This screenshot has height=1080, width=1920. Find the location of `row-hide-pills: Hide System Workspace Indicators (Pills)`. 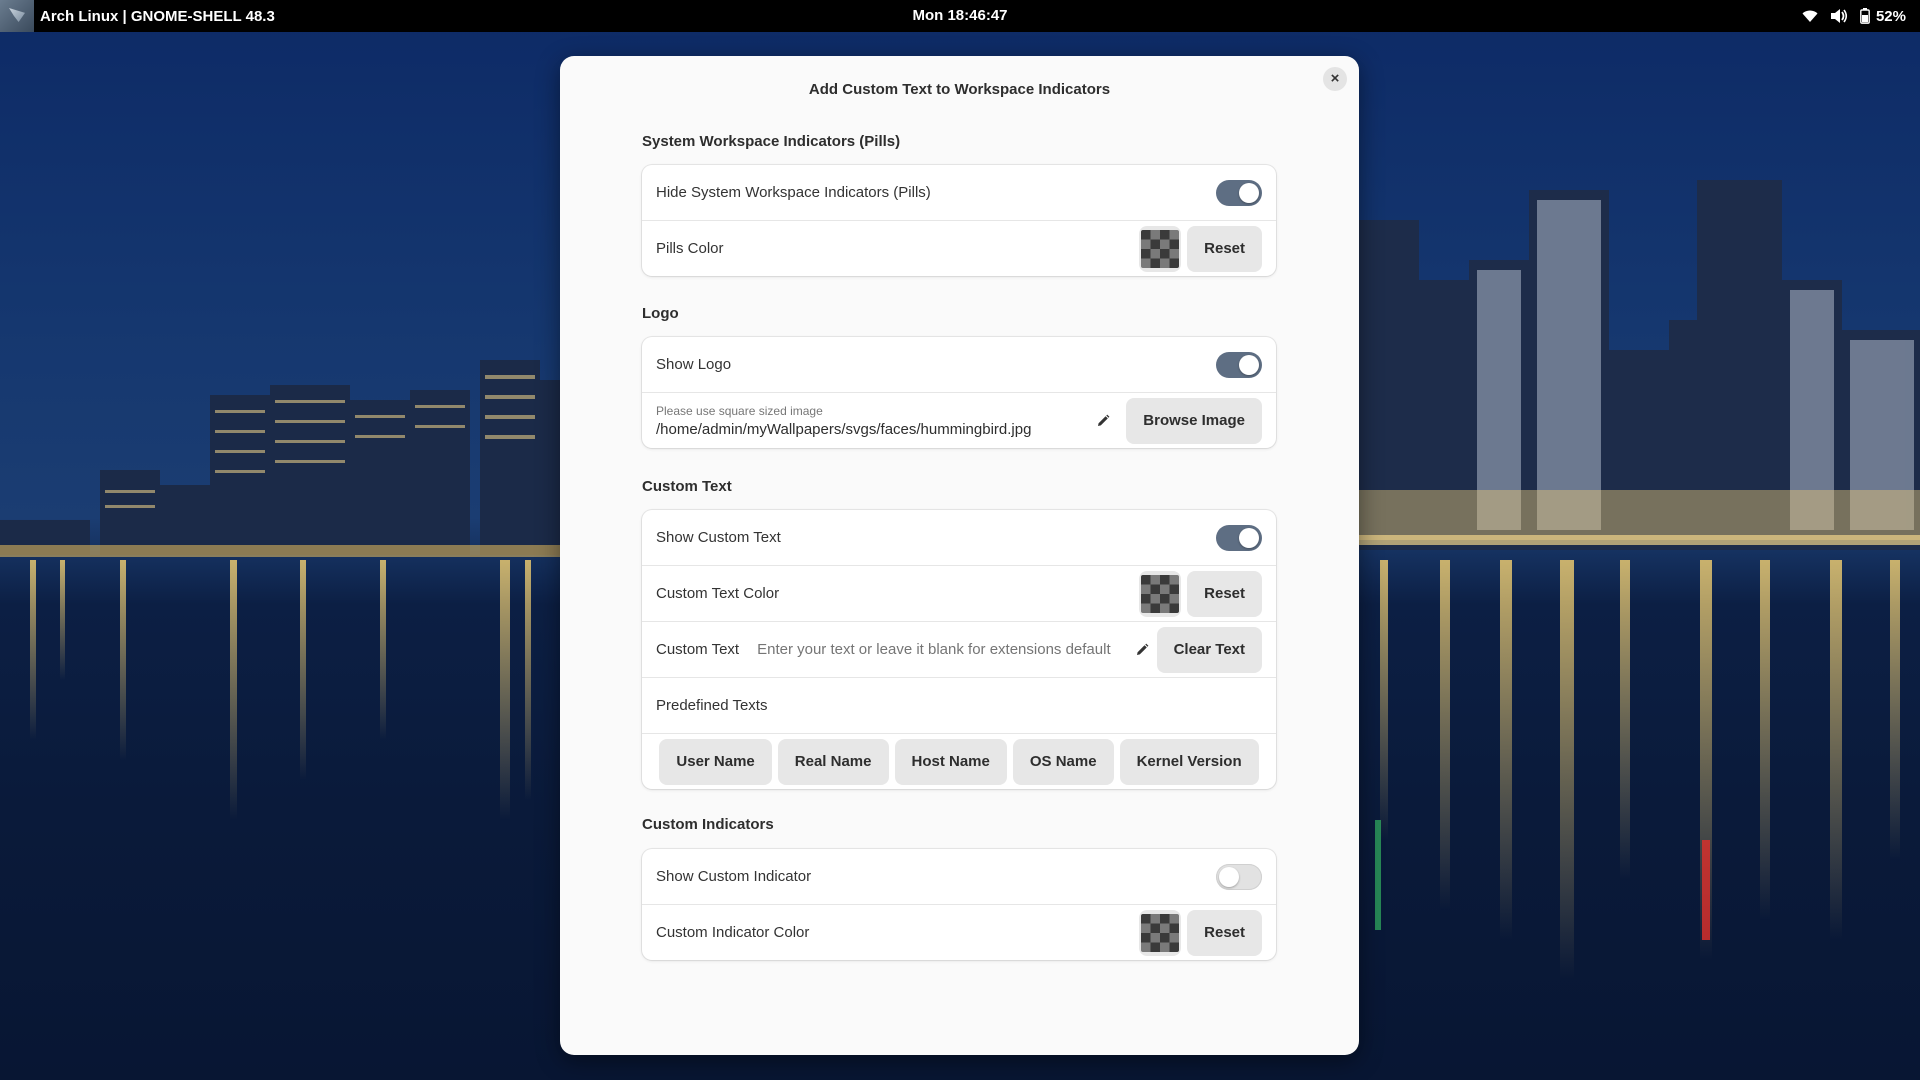

row-hide-pills: Hide System Workspace Indicators (Pills) is located at coordinates (959, 193).